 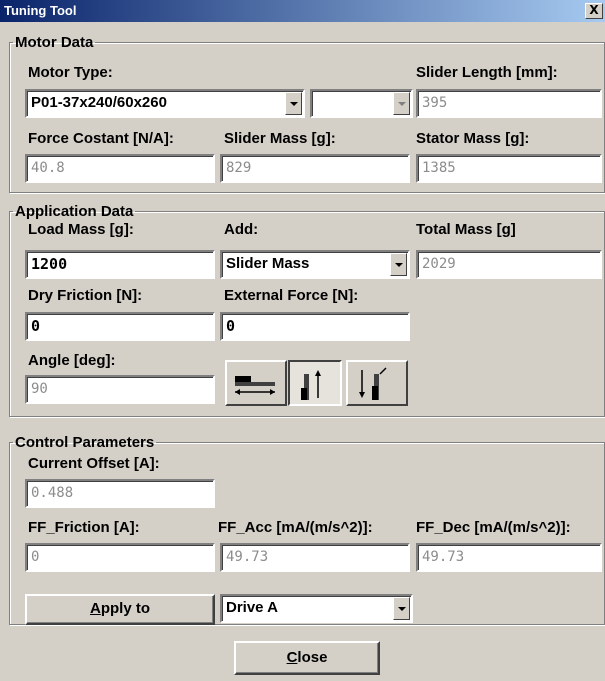 I want to click on stator-mass-field: 1385, so click(x=509, y=168).